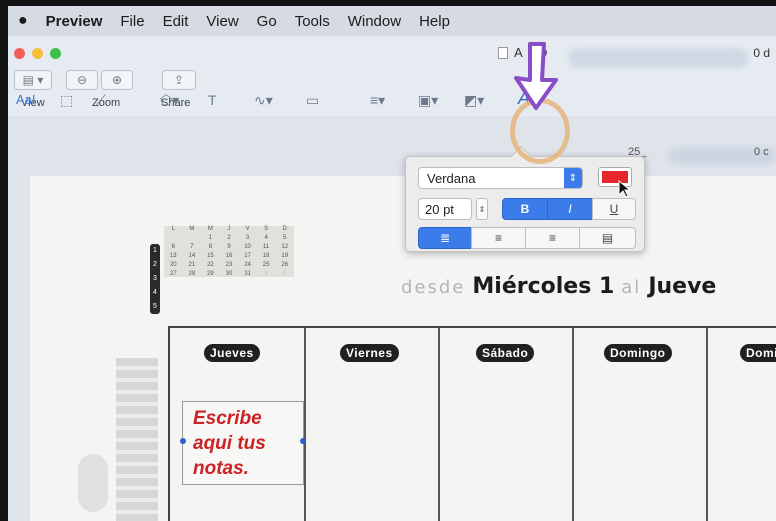 This screenshot has height=521, width=776. Describe the element at coordinates (284, 229) in the screenshot. I see `weekday-letter: D` at that location.